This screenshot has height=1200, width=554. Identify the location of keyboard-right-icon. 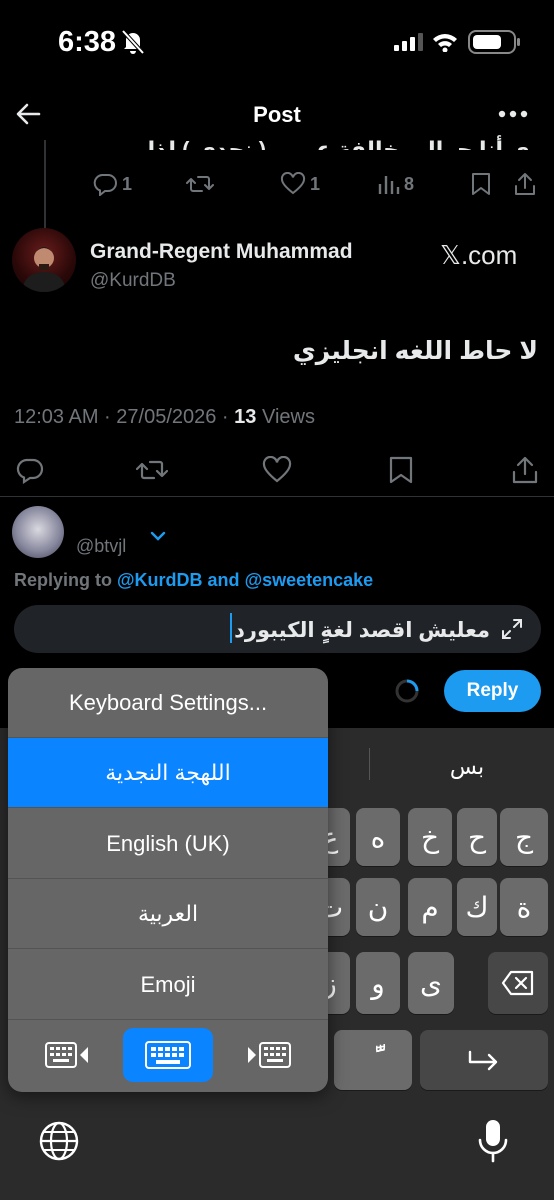
(268, 1055).